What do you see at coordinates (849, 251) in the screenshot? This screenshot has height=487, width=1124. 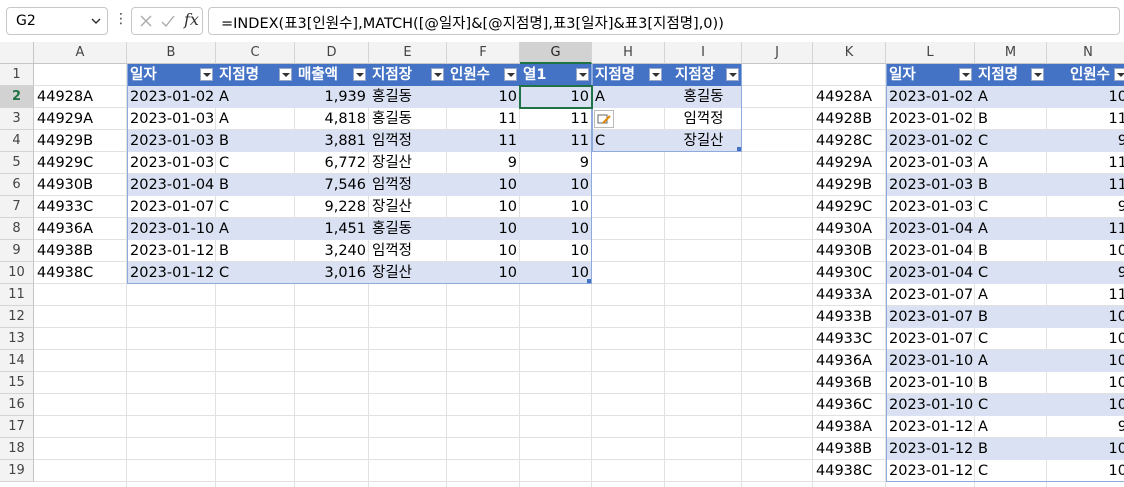 I see `cell-k: 44930B` at bounding box center [849, 251].